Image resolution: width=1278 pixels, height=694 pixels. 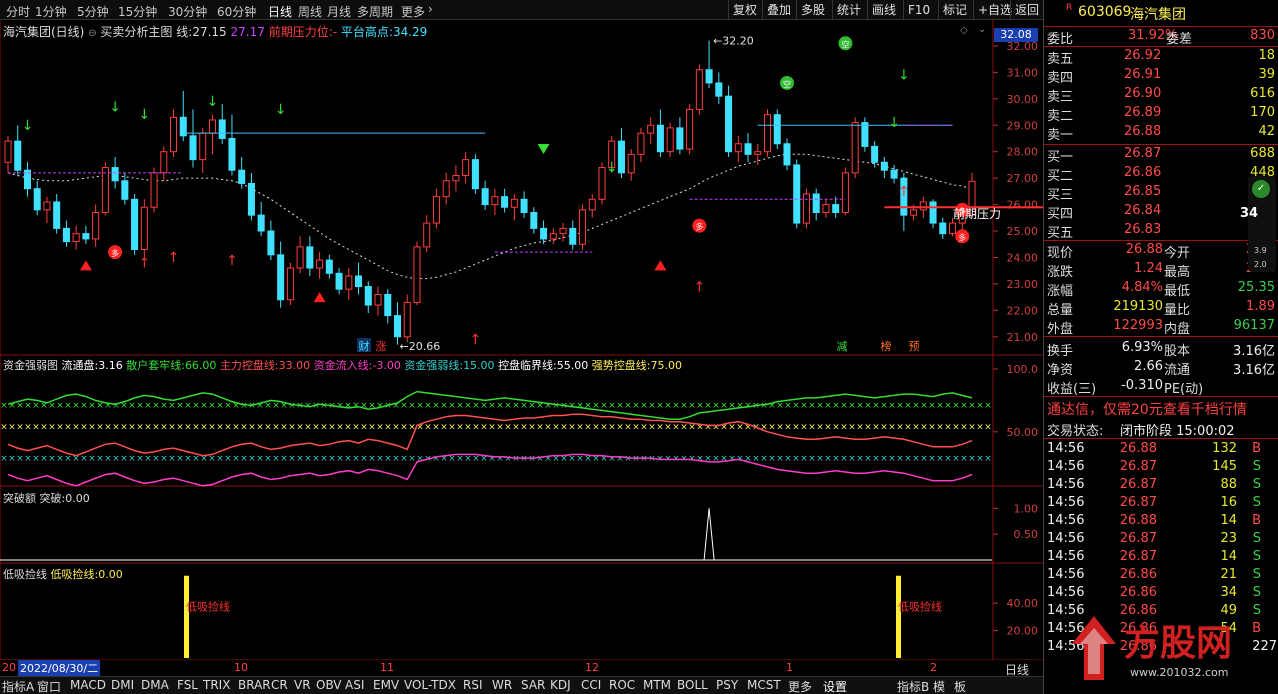 What do you see at coordinates (1147, 409) in the screenshot?
I see `ad-text: 通达信，仅需20元查看千档行情` at bounding box center [1147, 409].